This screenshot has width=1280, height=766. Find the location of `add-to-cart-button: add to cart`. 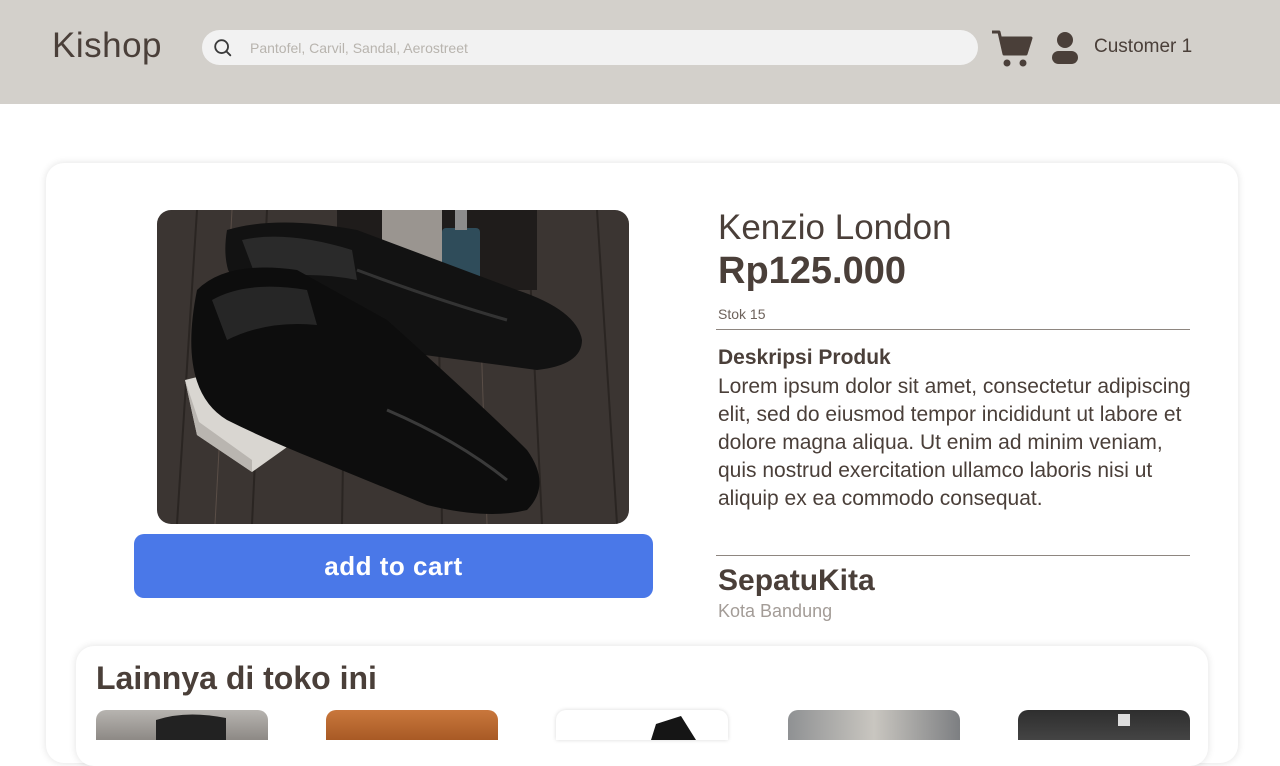

add-to-cart-button: add to cart is located at coordinates (393, 566).